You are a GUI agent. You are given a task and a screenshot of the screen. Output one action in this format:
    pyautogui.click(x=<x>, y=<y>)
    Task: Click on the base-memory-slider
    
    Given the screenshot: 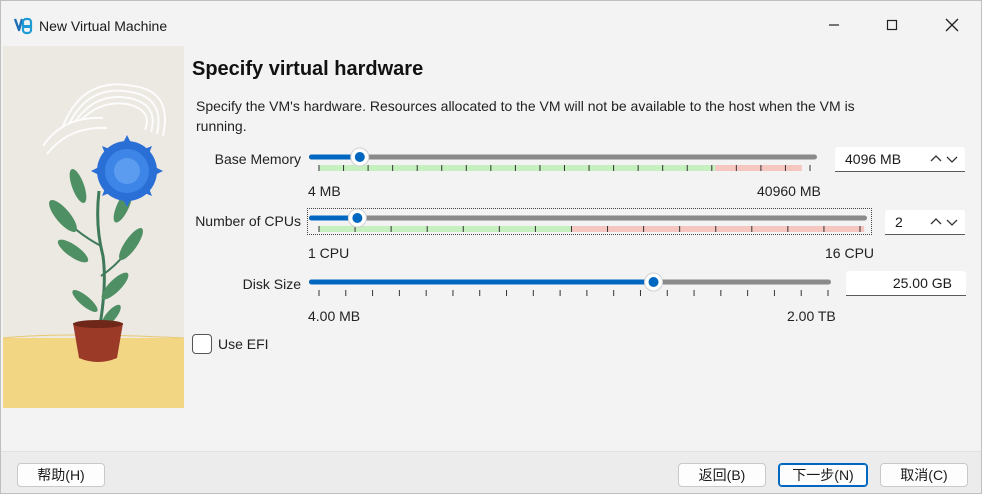 What is the action you would take?
    pyautogui.click(x=565, y=162)
    